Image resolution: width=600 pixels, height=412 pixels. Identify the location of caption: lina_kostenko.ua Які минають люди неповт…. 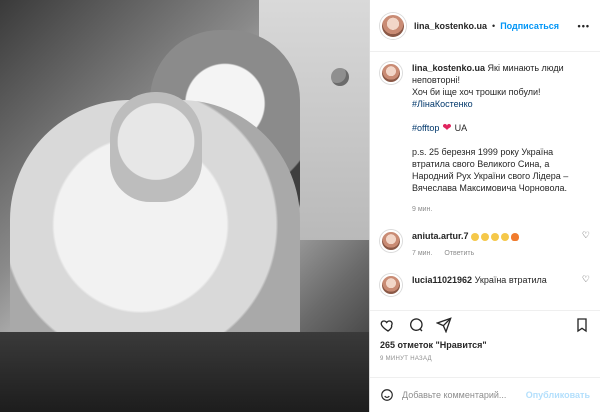
(485, 139).